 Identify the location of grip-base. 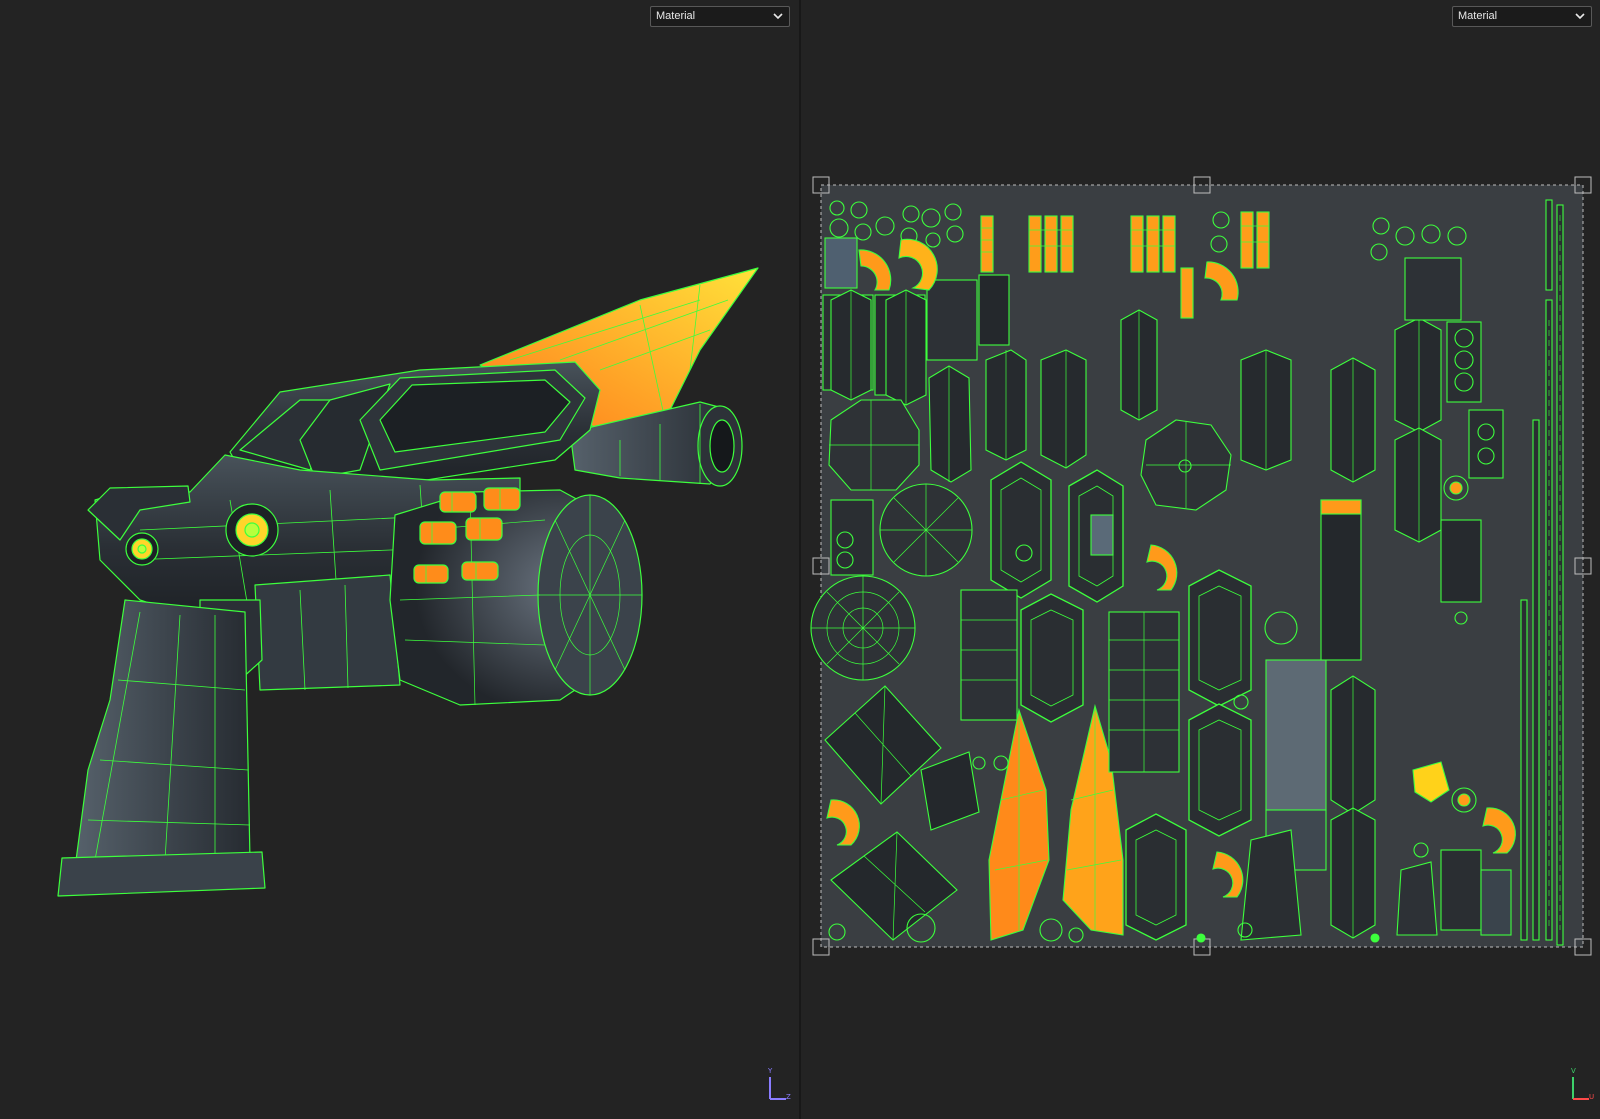
(161, 874).